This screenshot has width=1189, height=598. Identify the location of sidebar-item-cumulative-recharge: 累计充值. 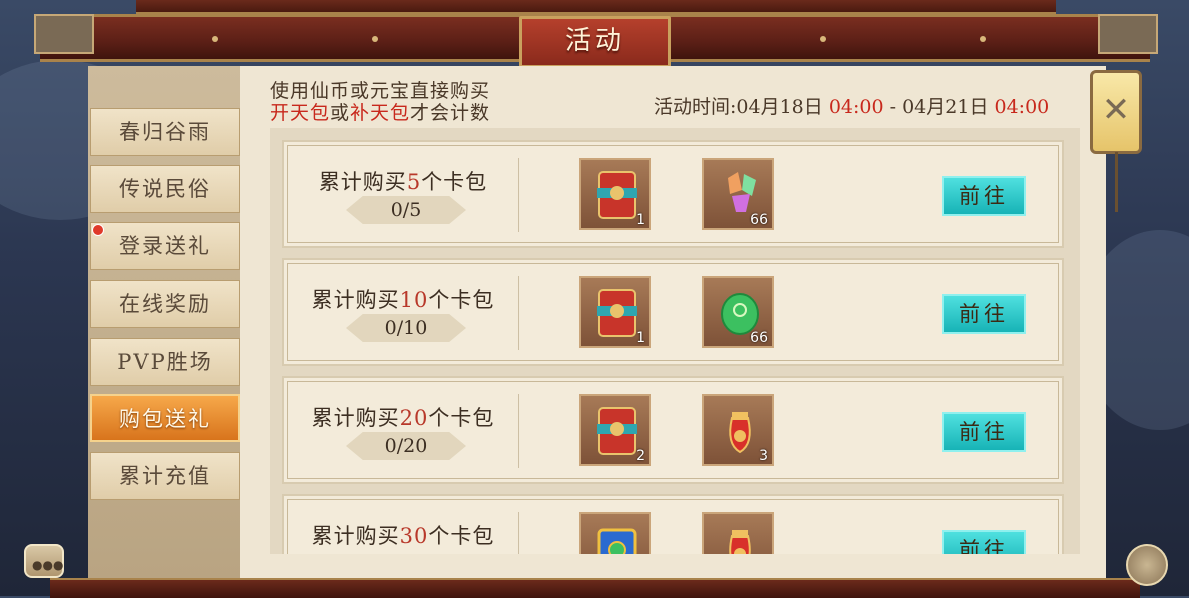
(165, 476).